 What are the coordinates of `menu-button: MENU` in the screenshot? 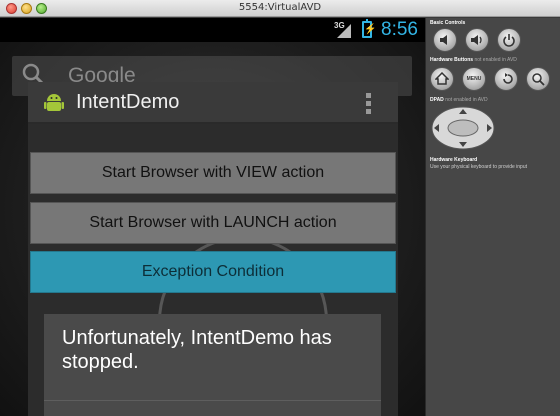 It's located at (474, 79).